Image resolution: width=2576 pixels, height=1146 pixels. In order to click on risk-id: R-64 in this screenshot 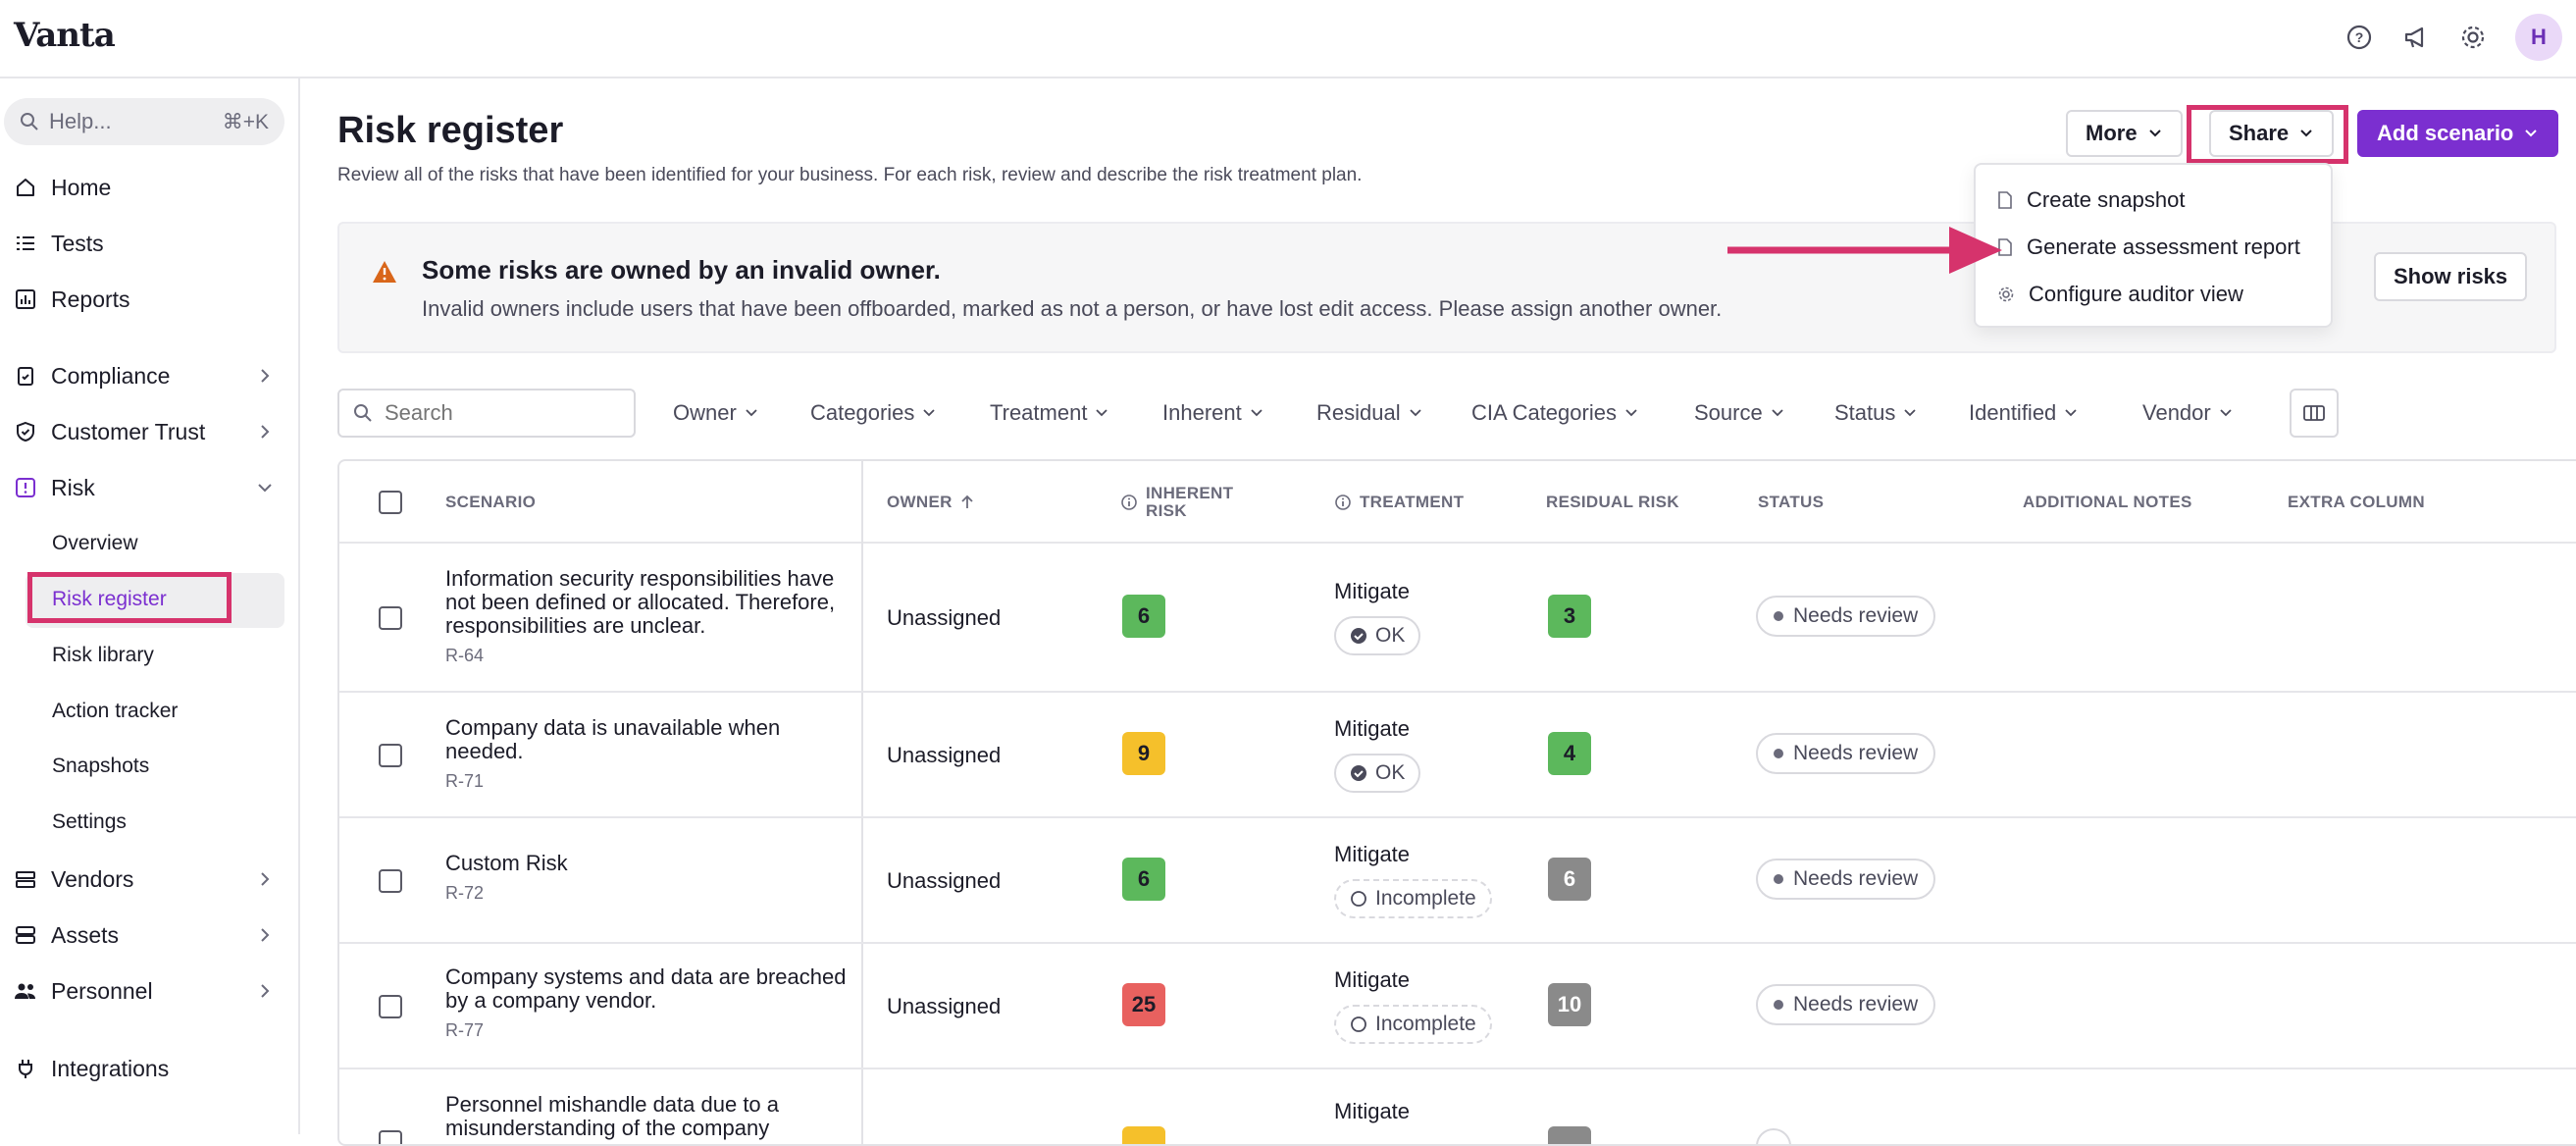, I will do `click(465, 656)`.